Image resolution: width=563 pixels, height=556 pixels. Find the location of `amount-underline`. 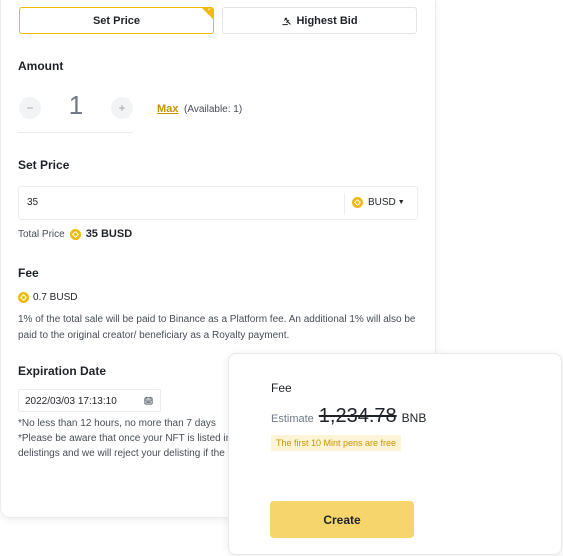

amount-underline is located at coordinates (75, 132).